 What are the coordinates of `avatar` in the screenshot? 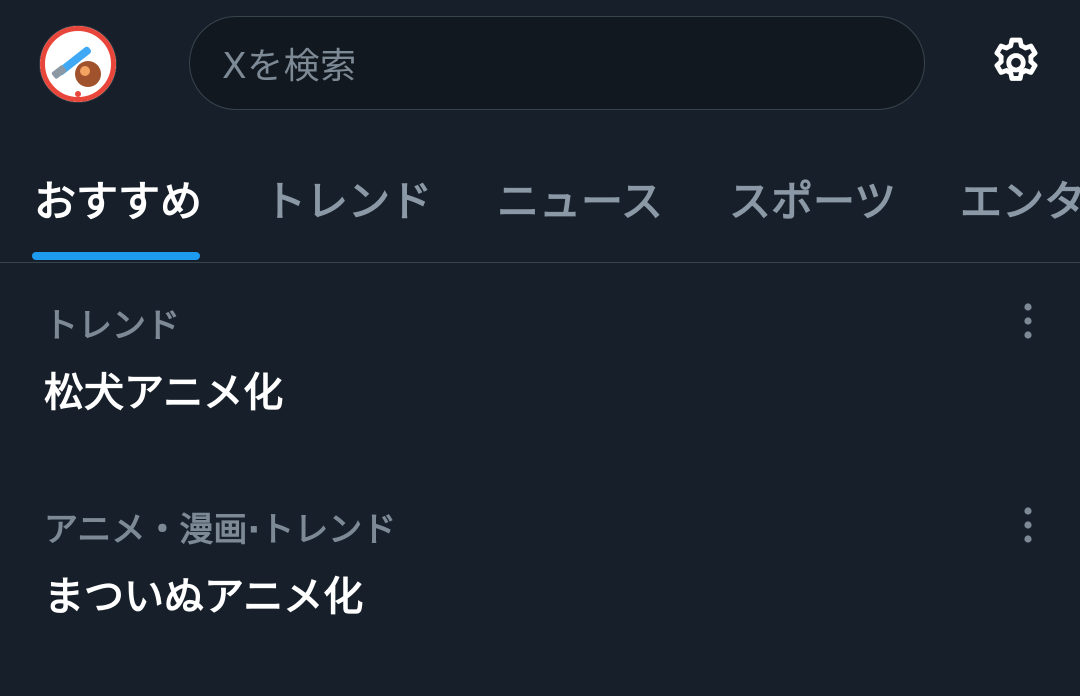 It's located at (78, 64).